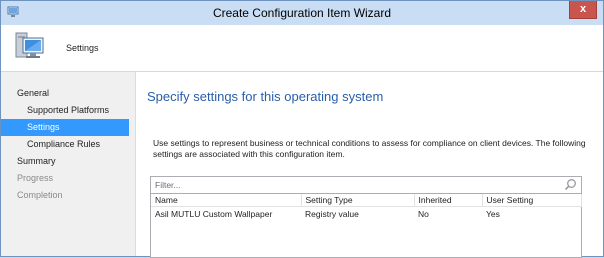 This screenshot has height=258, width=604. I want to click on computer-monitor-icon, so click(29, 45).